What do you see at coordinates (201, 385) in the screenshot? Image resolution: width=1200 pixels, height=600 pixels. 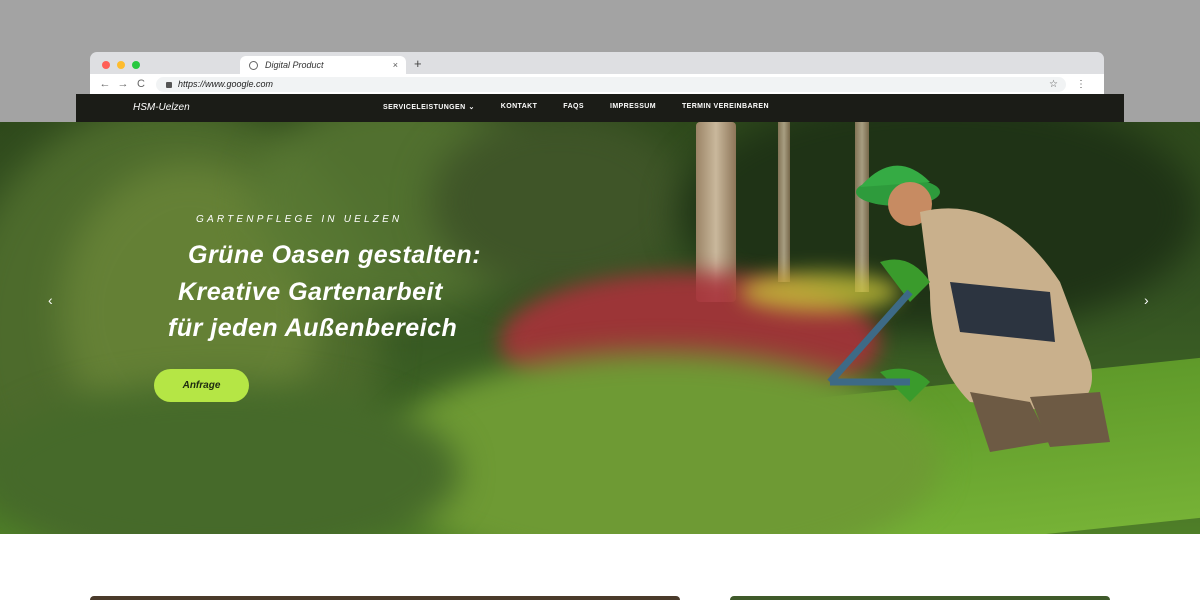 I see `anfrage-button: Anfrage` at bounding box center [201, 385].